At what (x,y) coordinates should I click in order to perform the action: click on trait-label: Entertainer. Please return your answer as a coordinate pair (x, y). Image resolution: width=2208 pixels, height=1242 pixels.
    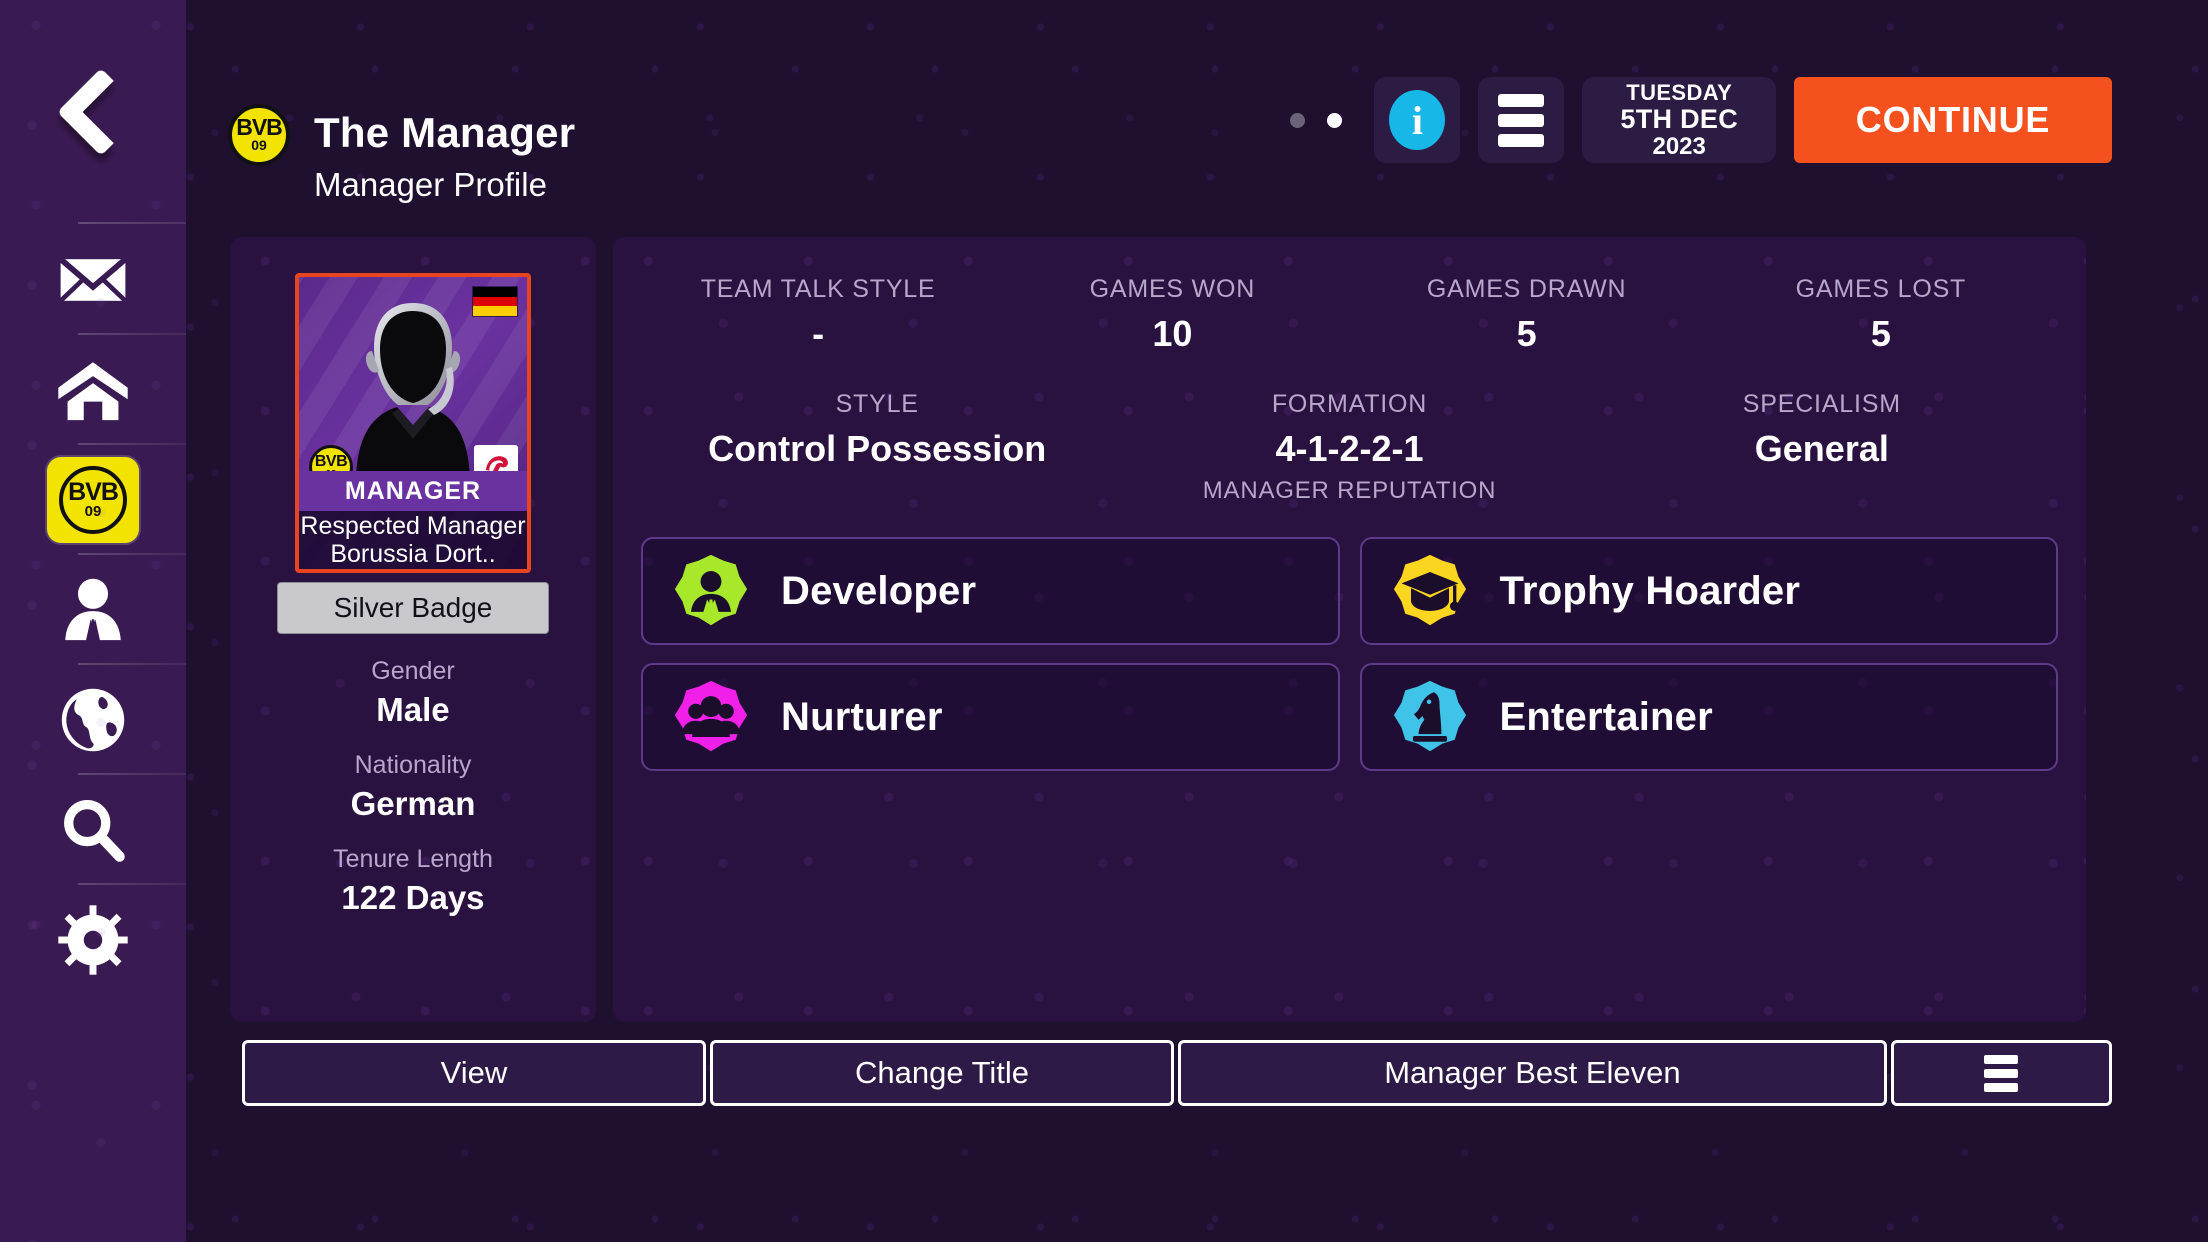
    Looking at the image, I should click on (1606, 716).